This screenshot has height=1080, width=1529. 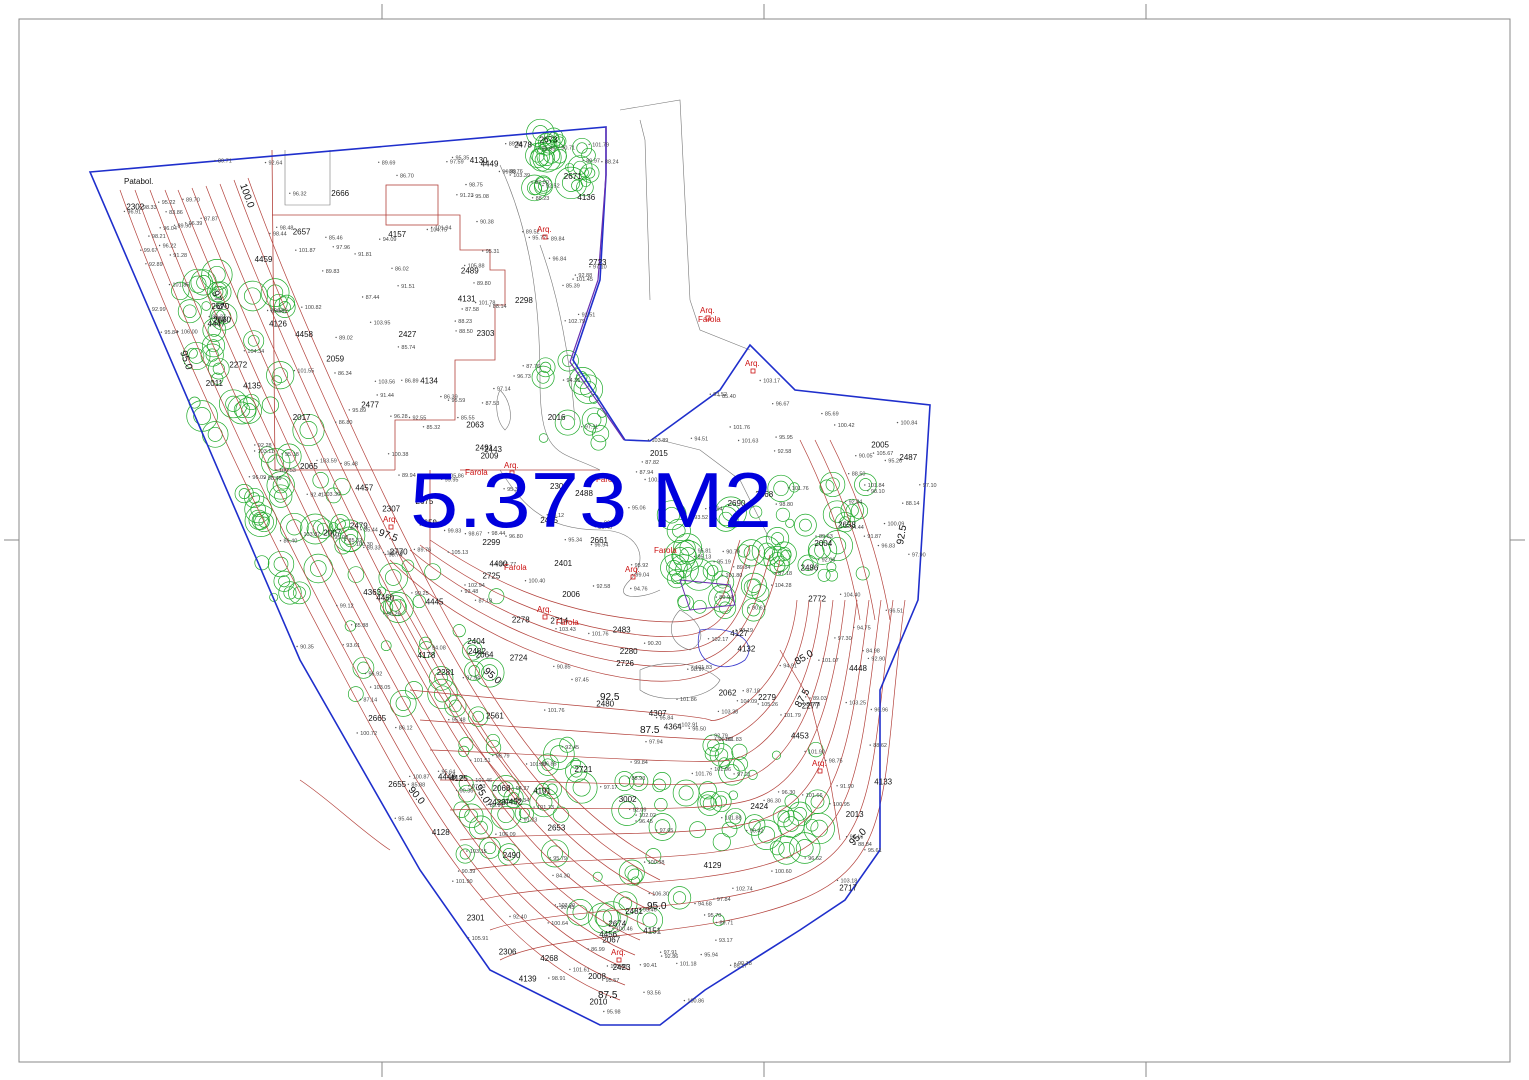 What do you see at coordinates (516, 172) in the screenshot?
I see `elevation-label: 88.76` at bounding box center [516, 172].